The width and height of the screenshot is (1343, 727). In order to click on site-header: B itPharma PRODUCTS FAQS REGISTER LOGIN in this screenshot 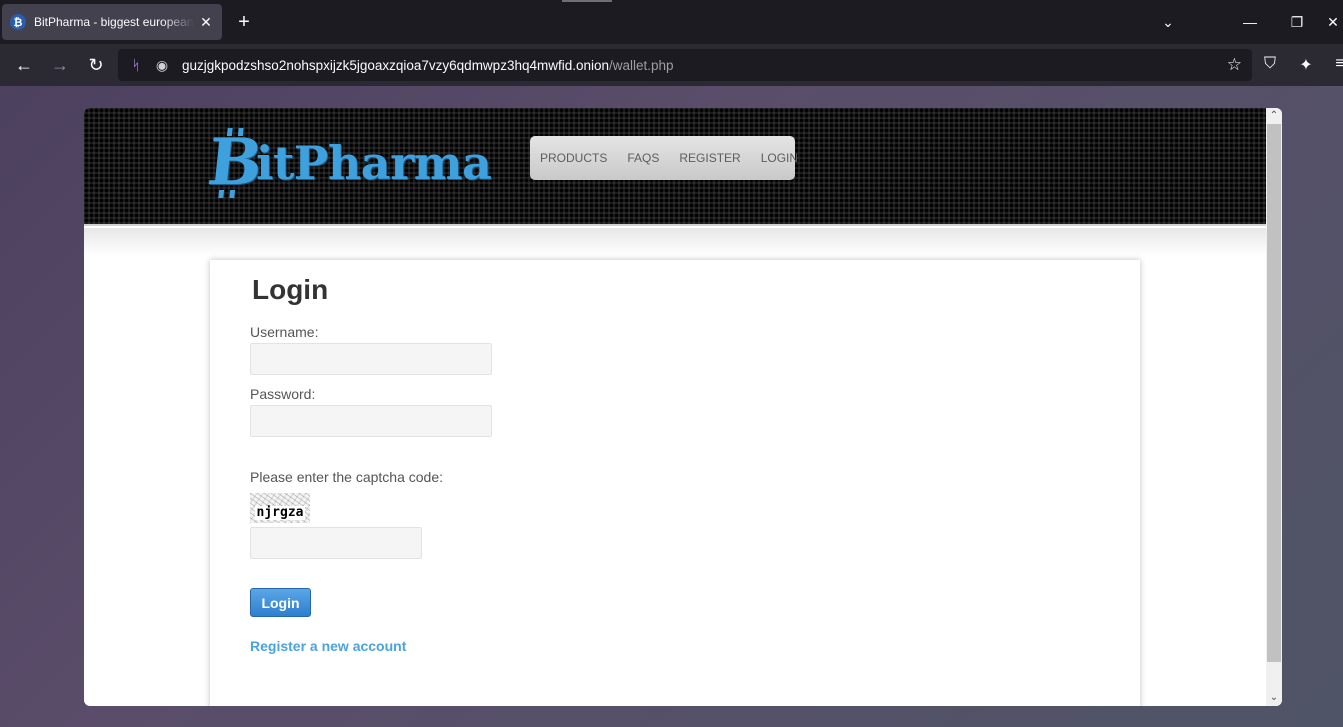, I will do `click(675, 167)`.